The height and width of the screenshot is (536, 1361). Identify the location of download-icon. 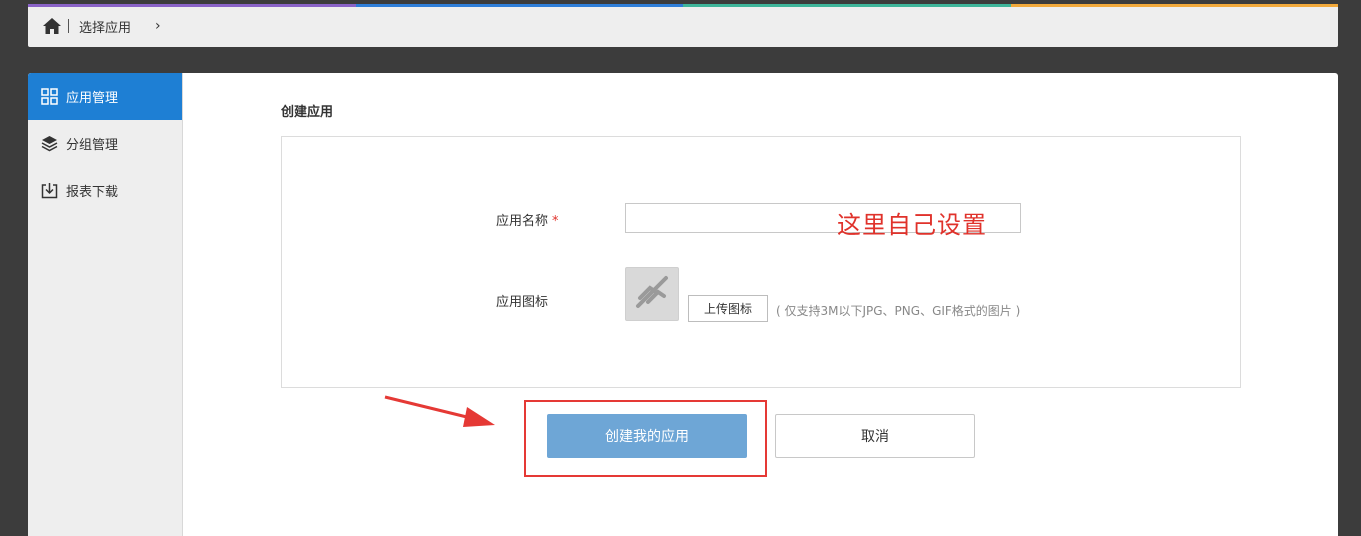
(49, 190).